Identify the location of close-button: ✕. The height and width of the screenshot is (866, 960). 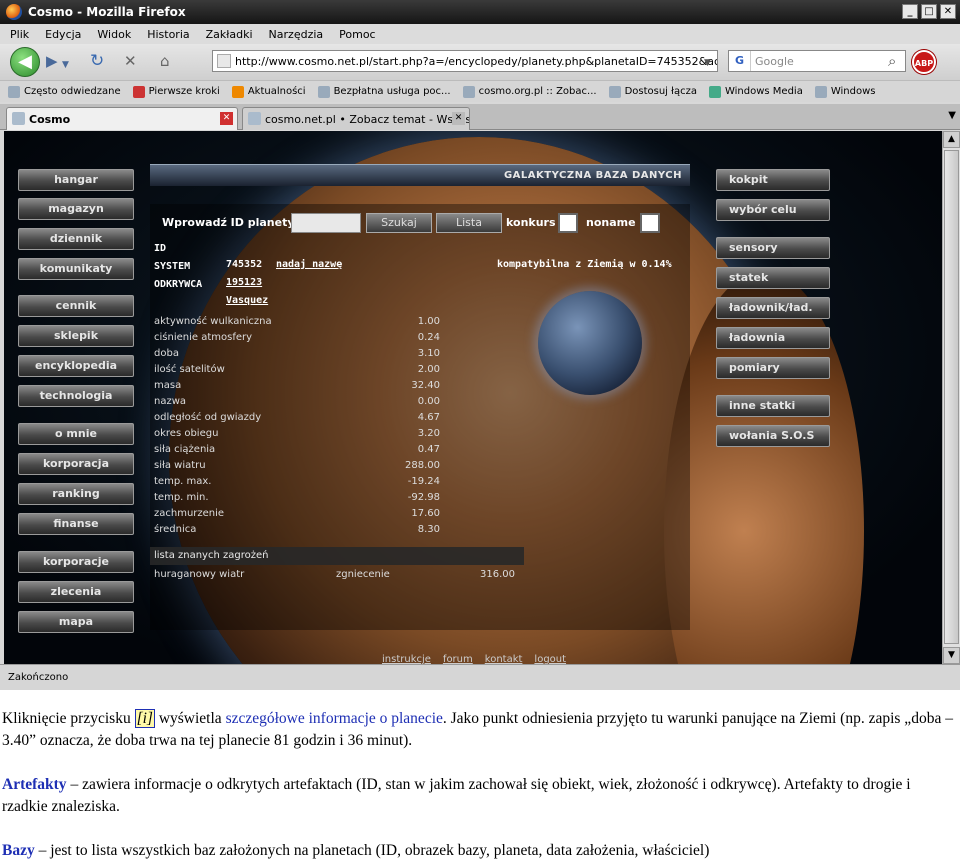
(948, 11).